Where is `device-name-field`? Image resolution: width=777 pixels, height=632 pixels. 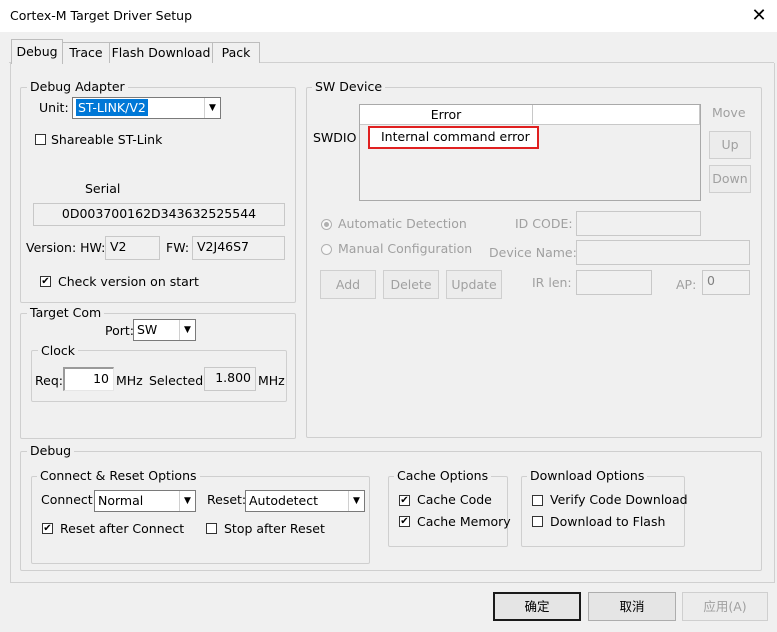 device-name-field is located at coordinates (663, 252).